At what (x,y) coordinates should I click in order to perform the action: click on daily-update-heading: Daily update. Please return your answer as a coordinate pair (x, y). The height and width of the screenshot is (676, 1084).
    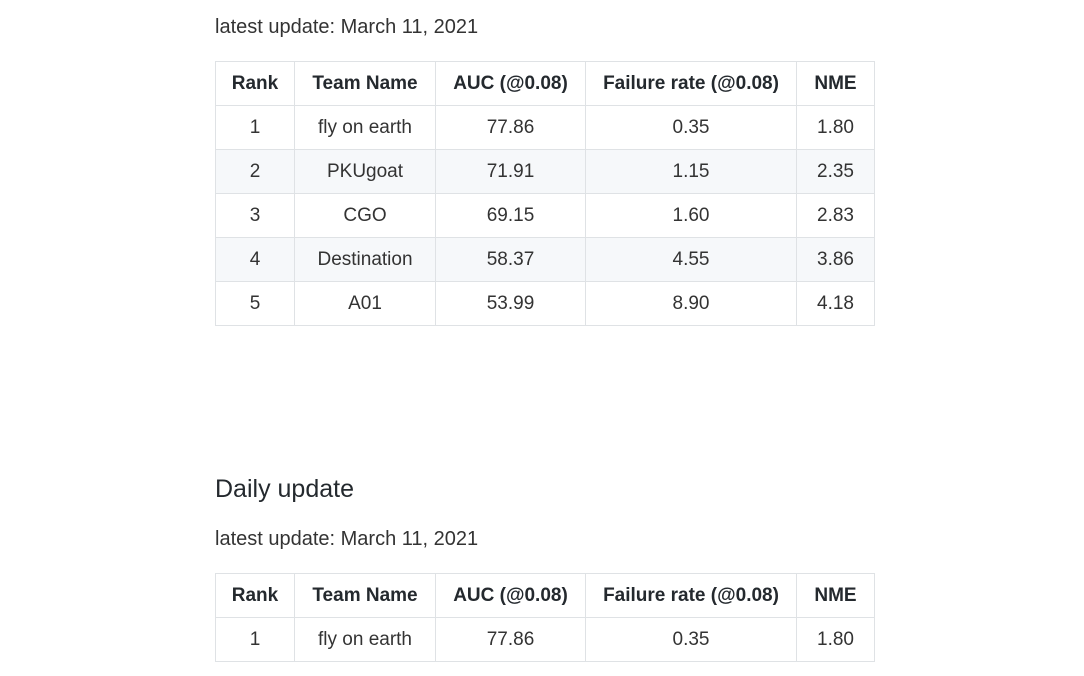
    Looking at the image, I should click on (284, 489).